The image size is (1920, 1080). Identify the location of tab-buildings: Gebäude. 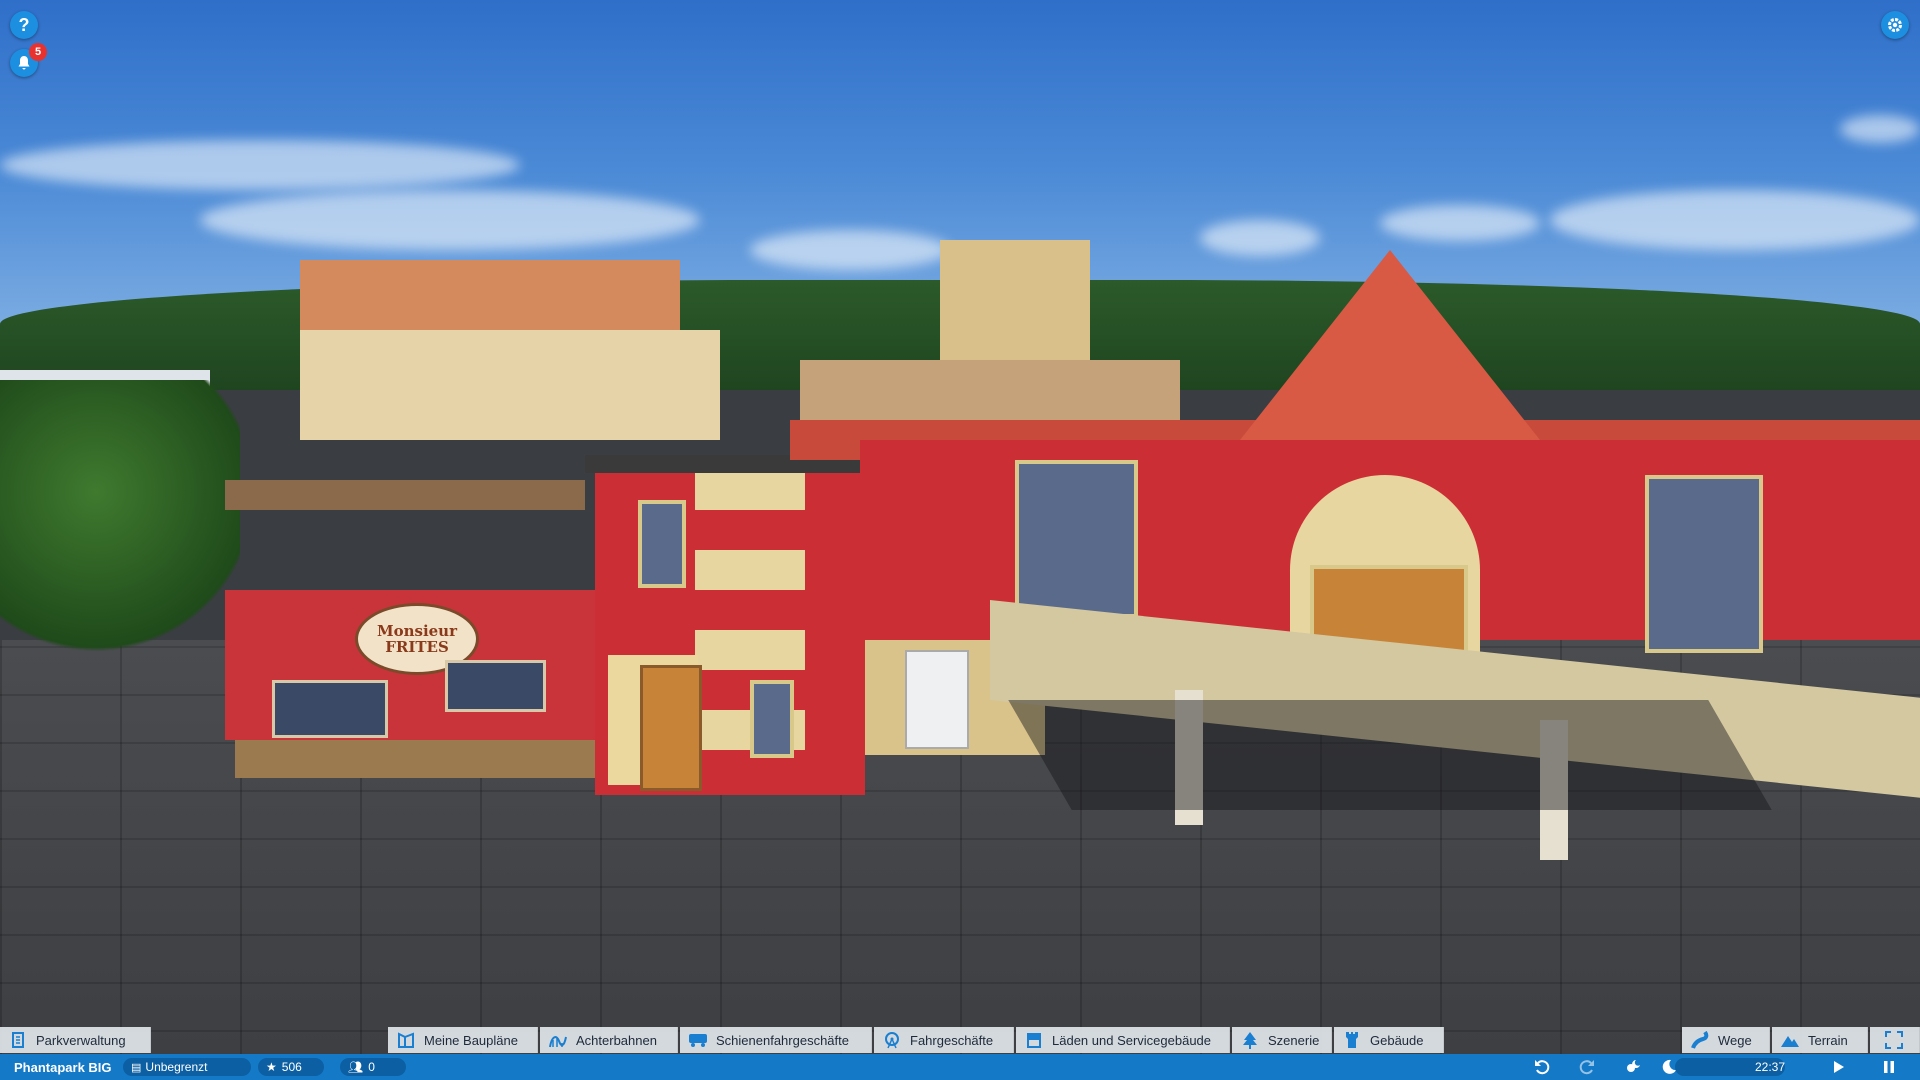
(1389, 1040).